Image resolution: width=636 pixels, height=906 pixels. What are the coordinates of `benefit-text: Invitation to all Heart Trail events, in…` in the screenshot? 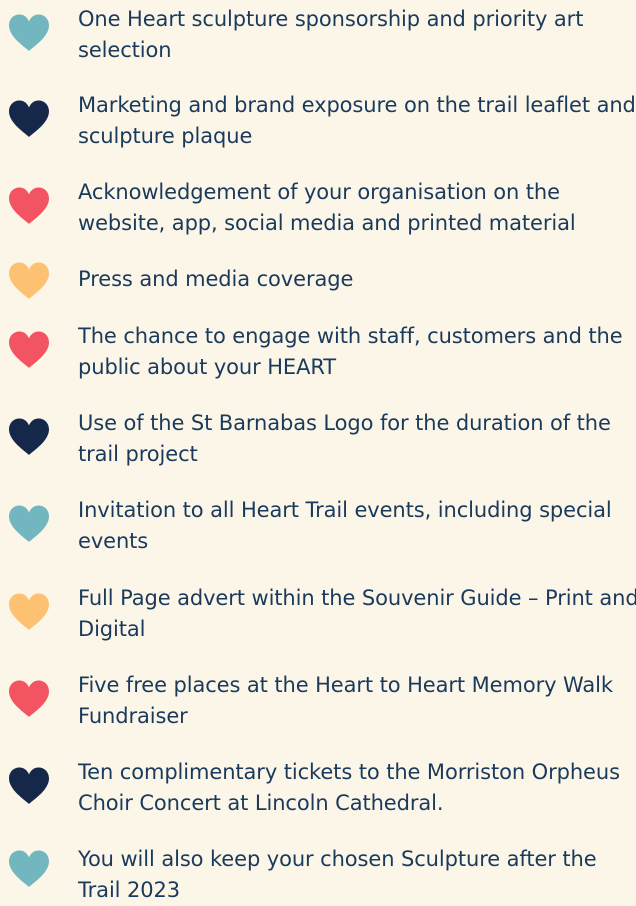 It's located at (345, 525).